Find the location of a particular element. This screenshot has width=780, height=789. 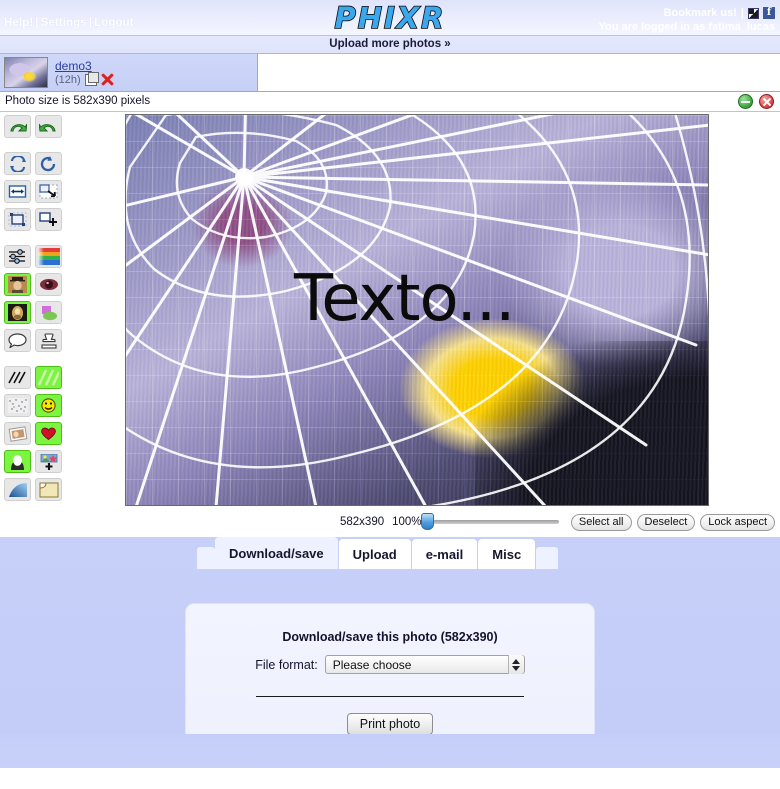

chevron-updown-icon is located at coordinates (515, 664).